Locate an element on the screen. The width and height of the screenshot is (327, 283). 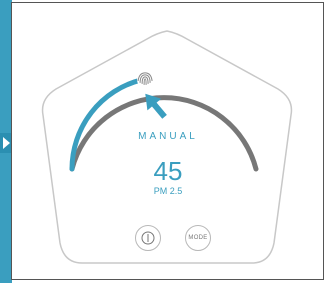
fingerprint-icon is located at coordinates (145, 79).